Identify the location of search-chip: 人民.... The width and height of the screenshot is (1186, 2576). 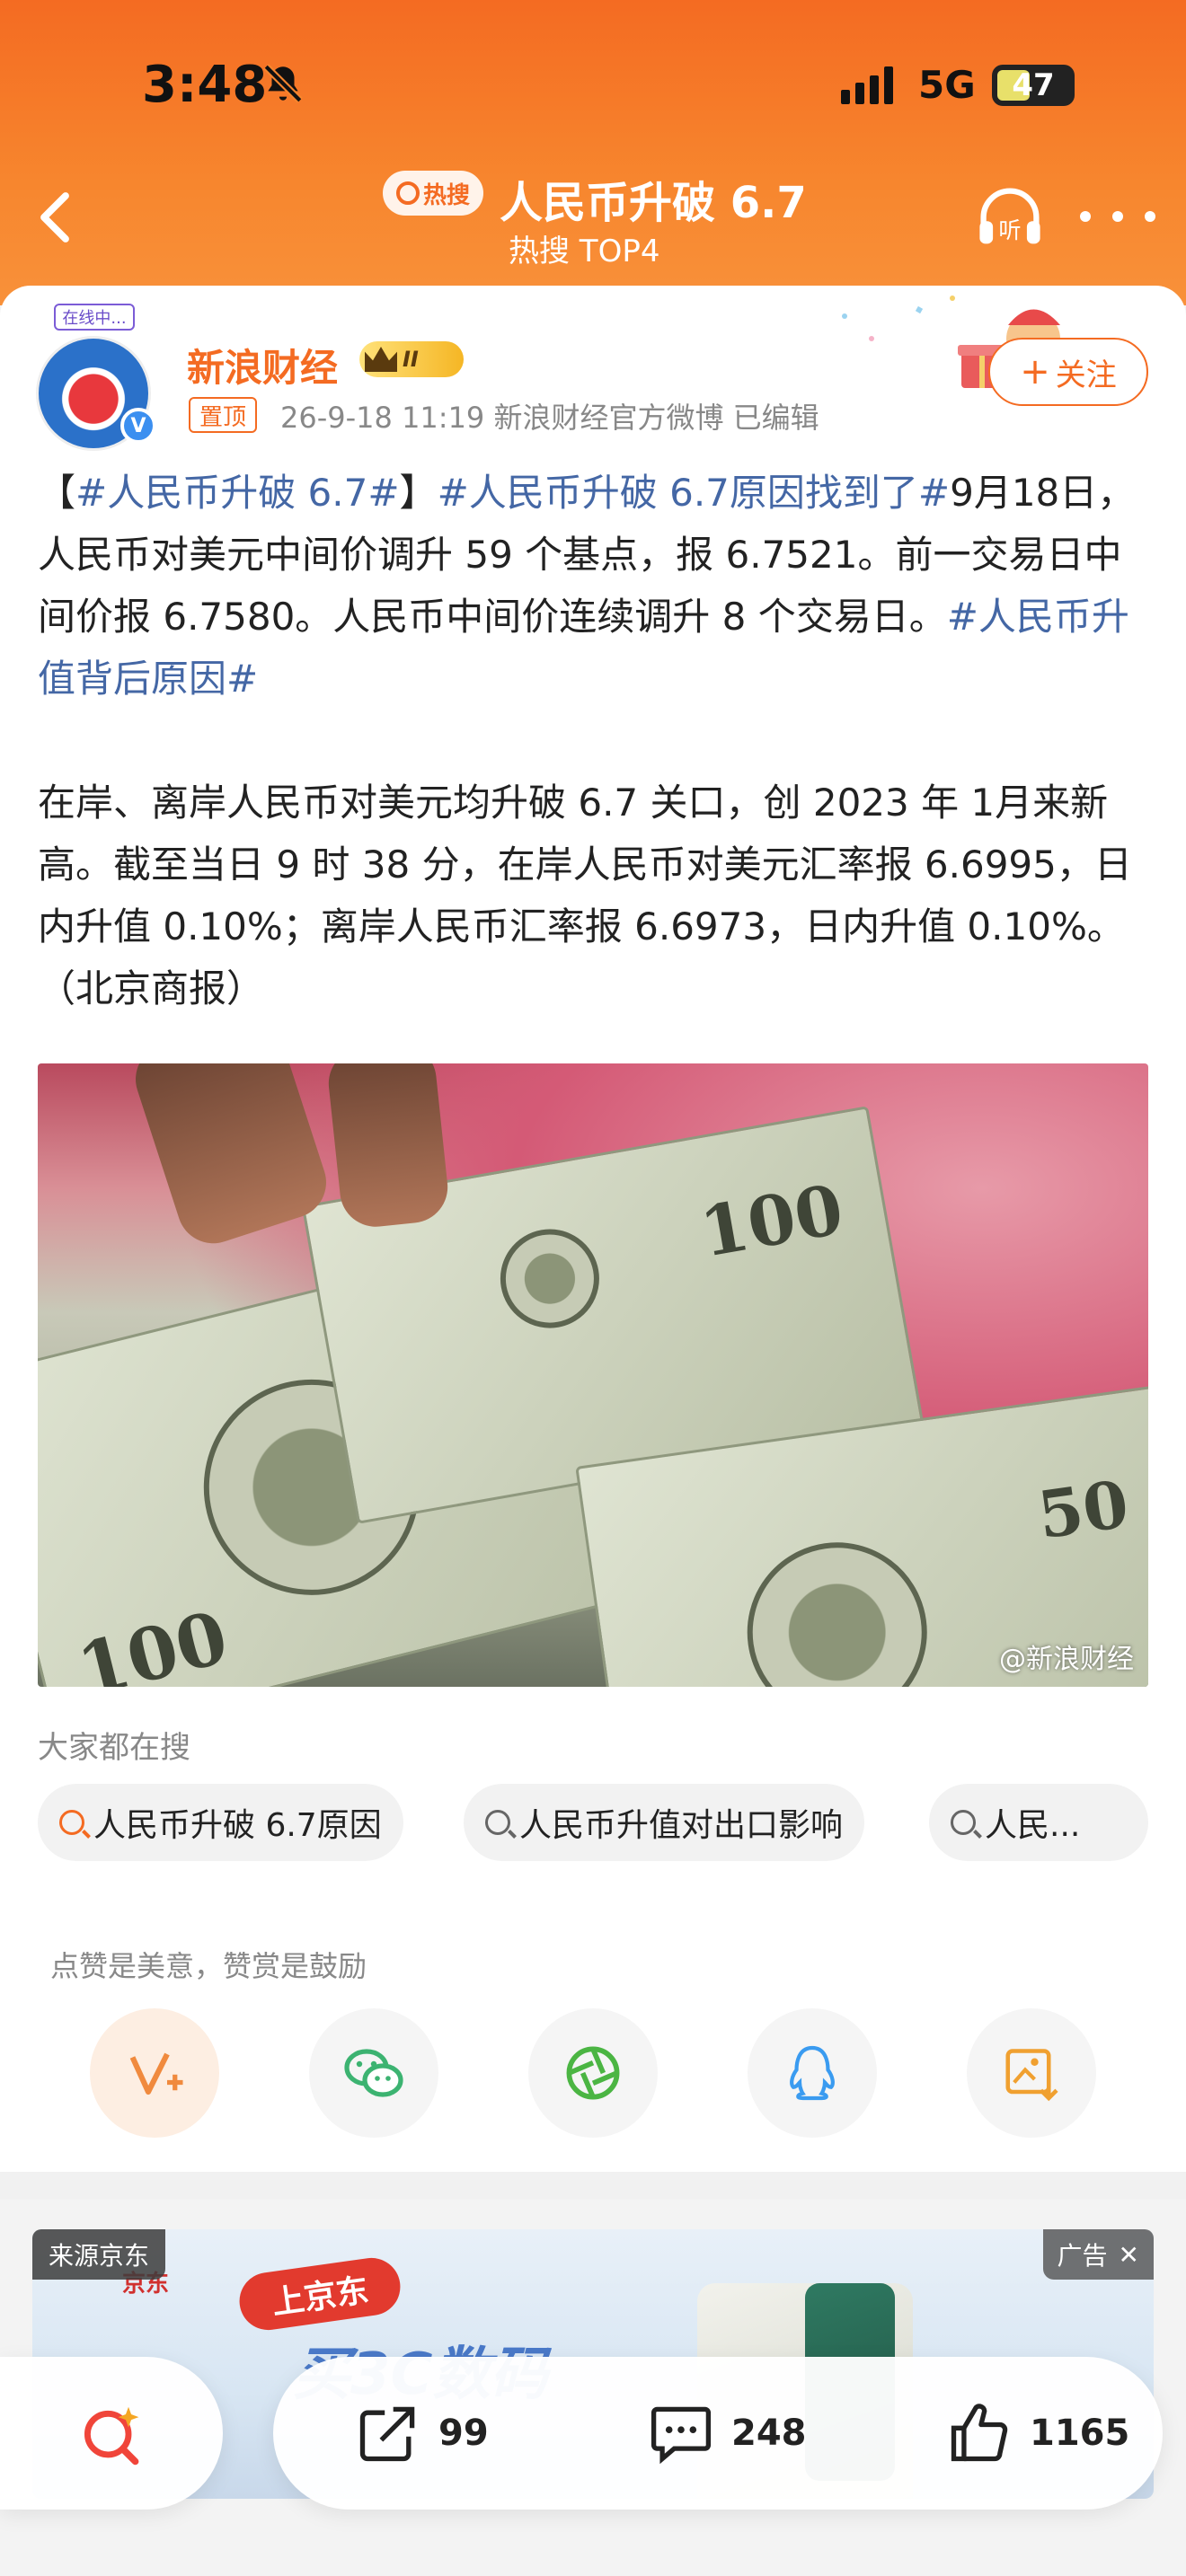
(1038, 1822).